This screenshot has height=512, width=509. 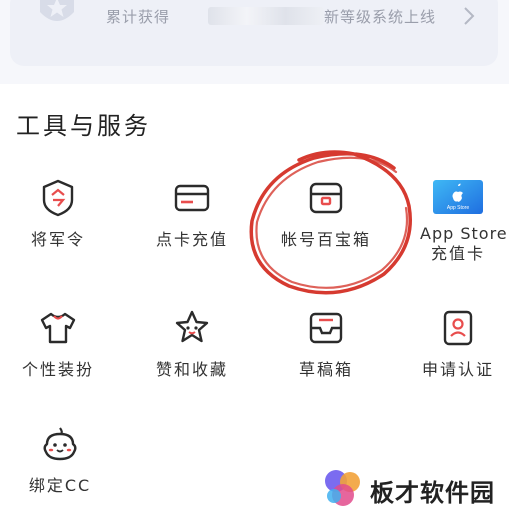 What do you see at coordinates (458, 197) in the screenshot?
I see `app-store-card-icon: App Store` at bounding box center [458, 197].